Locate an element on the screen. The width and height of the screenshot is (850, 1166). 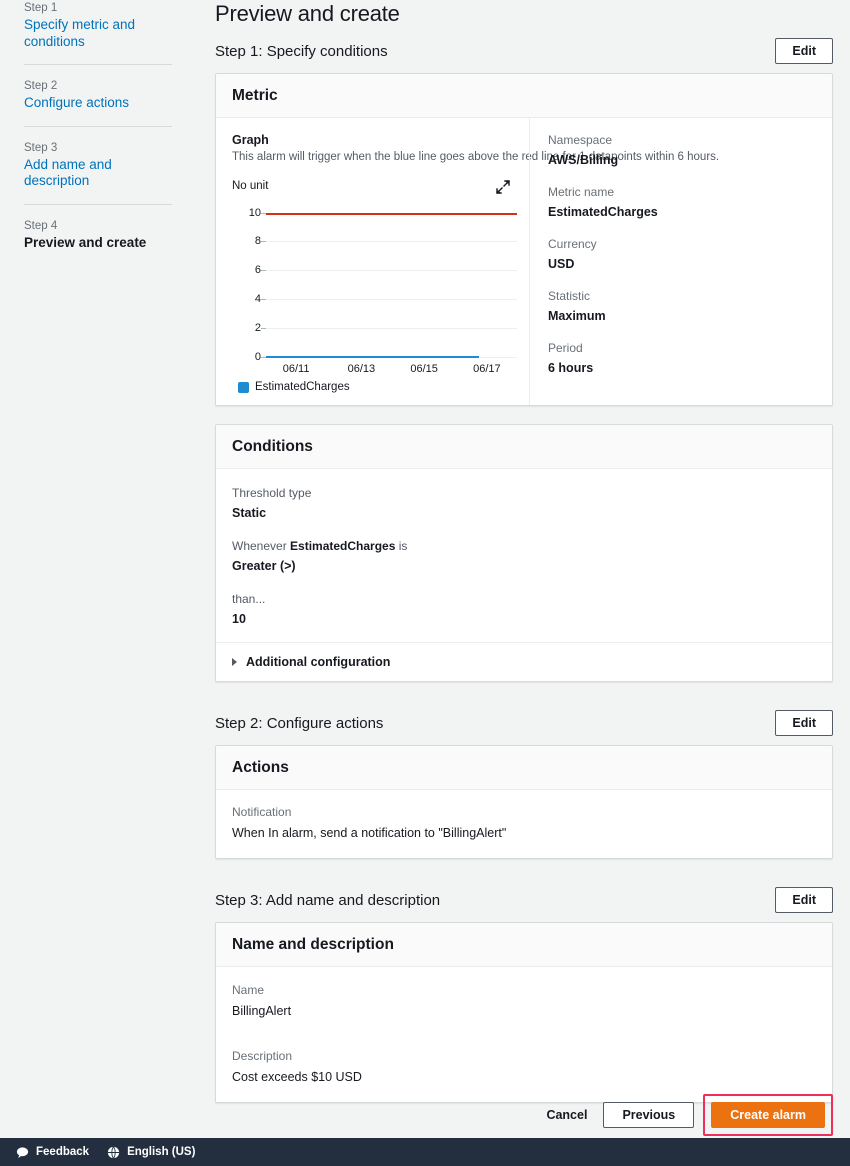
create-alarm-highlight: Create alarm is located at coordinates (768, 1115).